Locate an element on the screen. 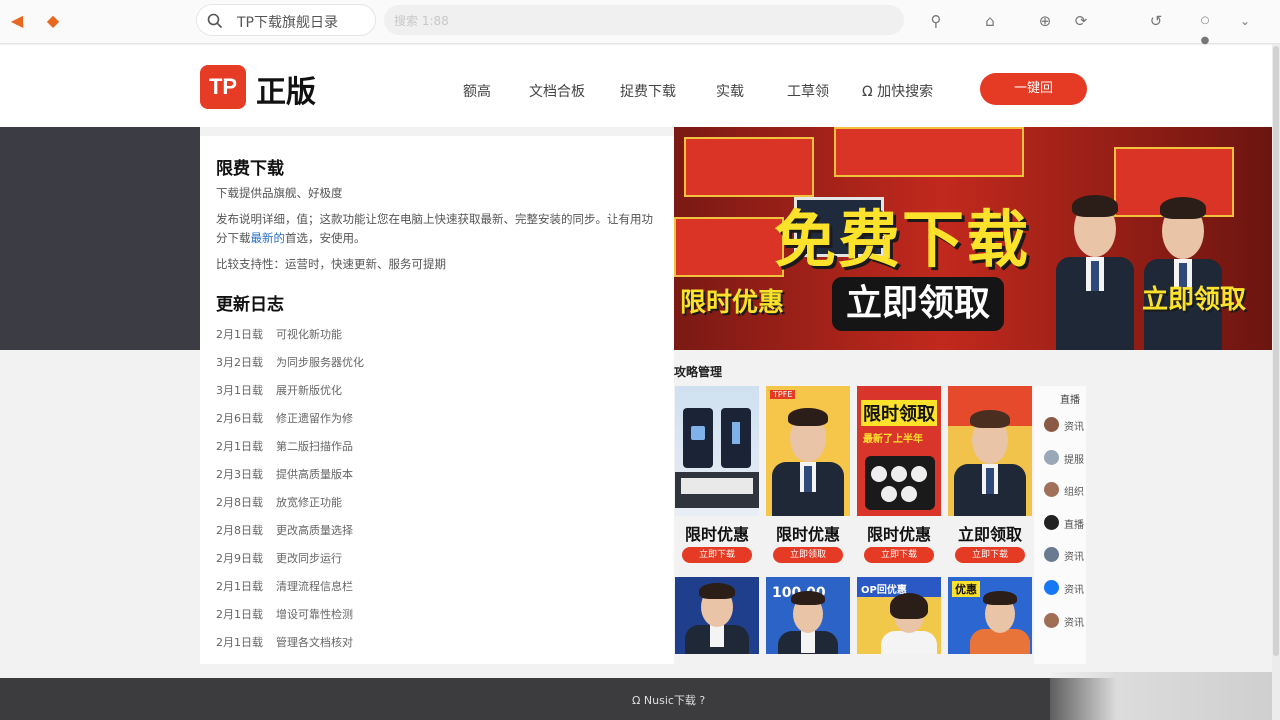 Image resolution: width=1280 pixels, height=720 pixels. changelog-text: 修正遗留作为修 is located at coordinates (314, 418).